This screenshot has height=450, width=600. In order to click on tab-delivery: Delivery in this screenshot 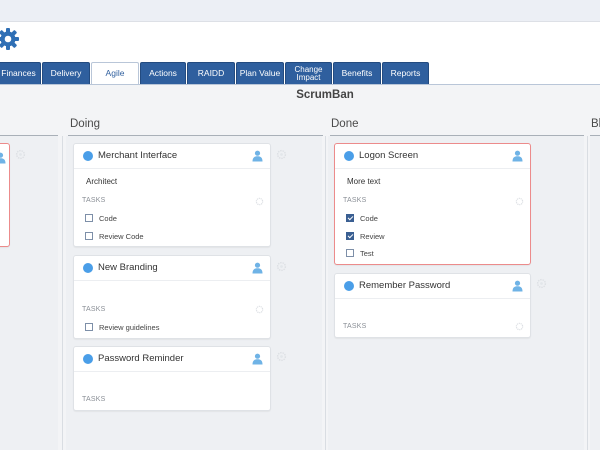, I will do `click(66, 73)`.